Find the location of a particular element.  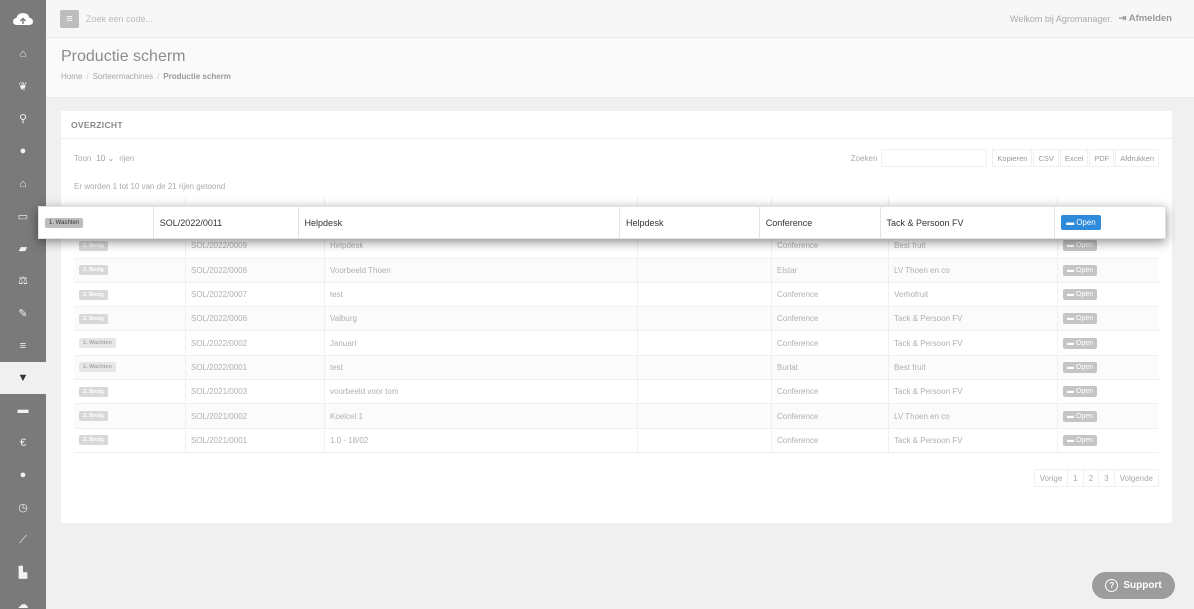

sidebar-item-euro: € is located at coordinates (23, 443).